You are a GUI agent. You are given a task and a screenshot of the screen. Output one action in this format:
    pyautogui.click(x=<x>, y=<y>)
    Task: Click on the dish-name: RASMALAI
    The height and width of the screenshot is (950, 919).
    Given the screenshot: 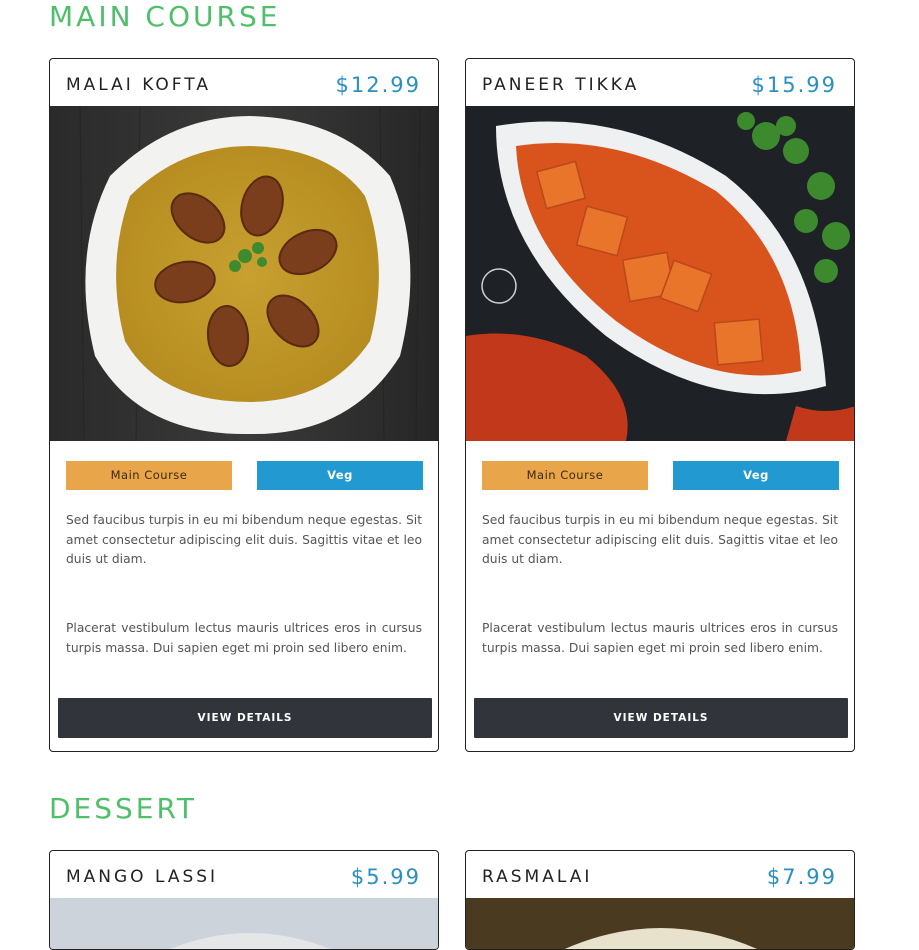 What is the action you would take?
    pyautogui.click(x=537, y=877)
    